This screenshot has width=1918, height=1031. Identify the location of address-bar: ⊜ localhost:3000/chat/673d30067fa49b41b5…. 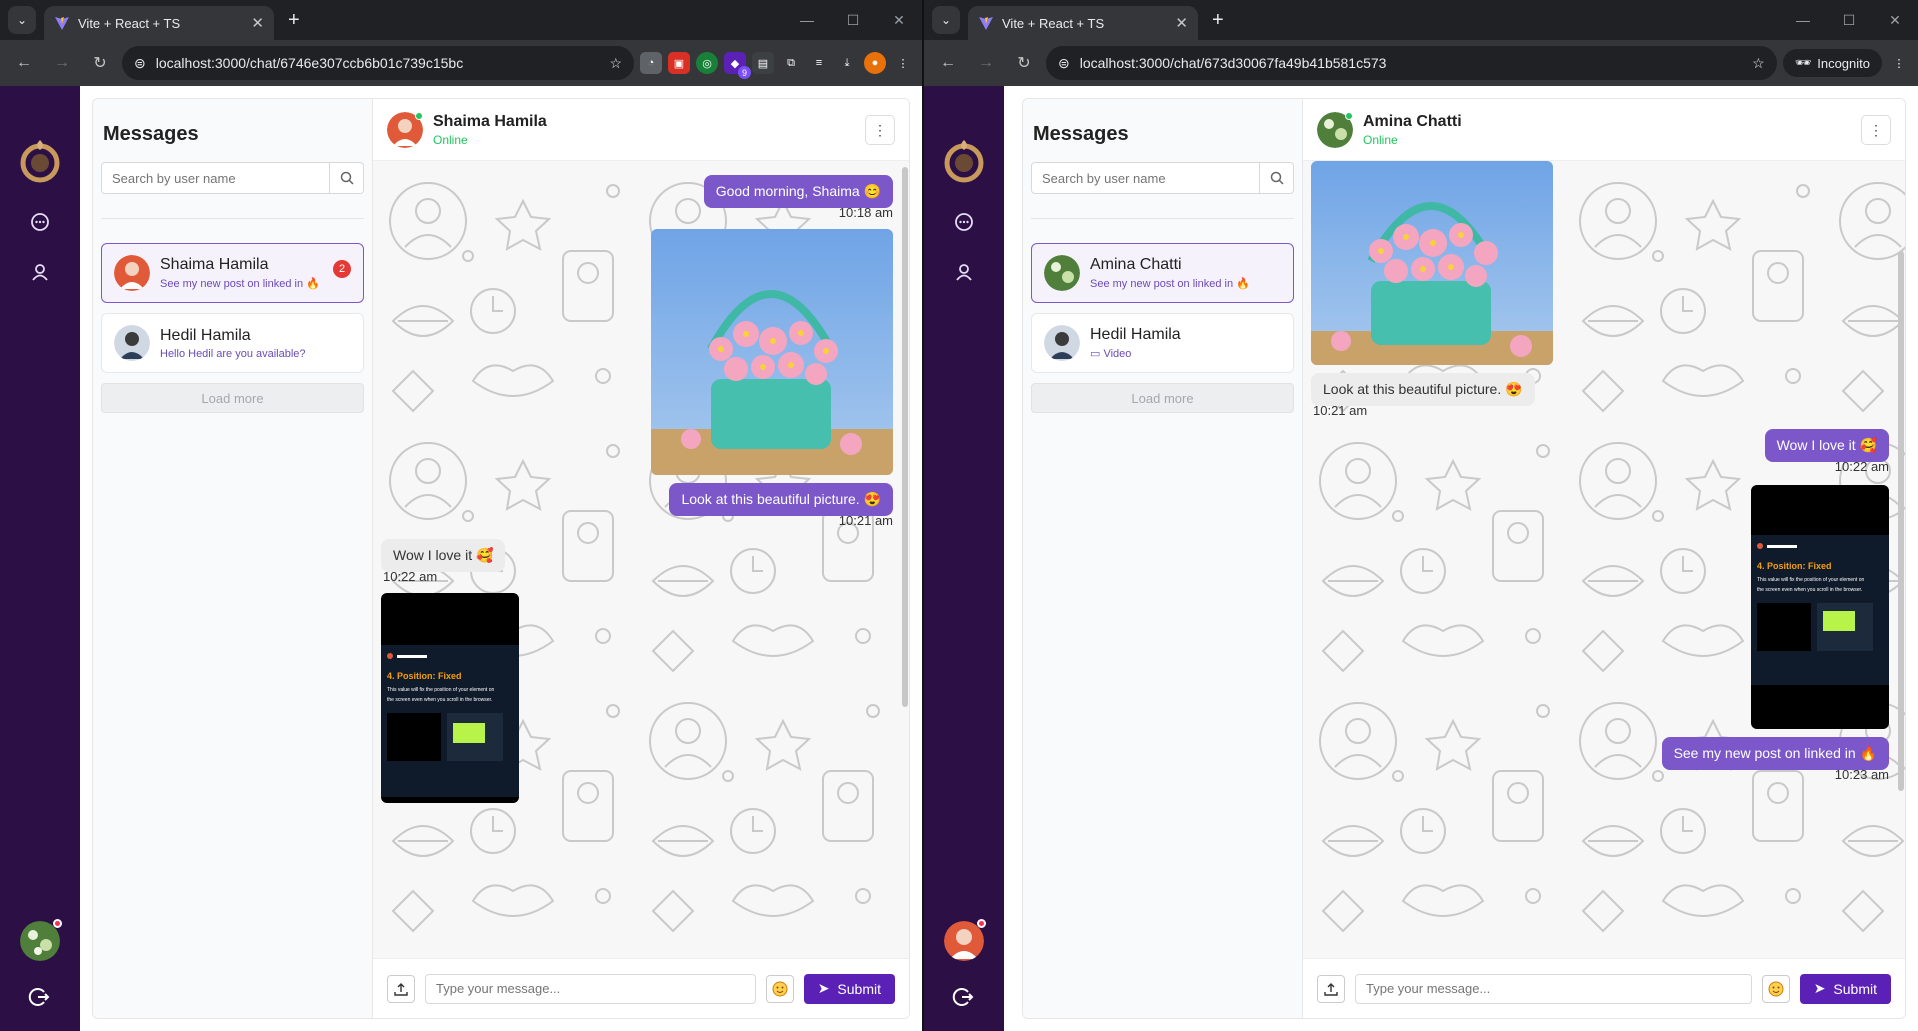
(1411, 63).